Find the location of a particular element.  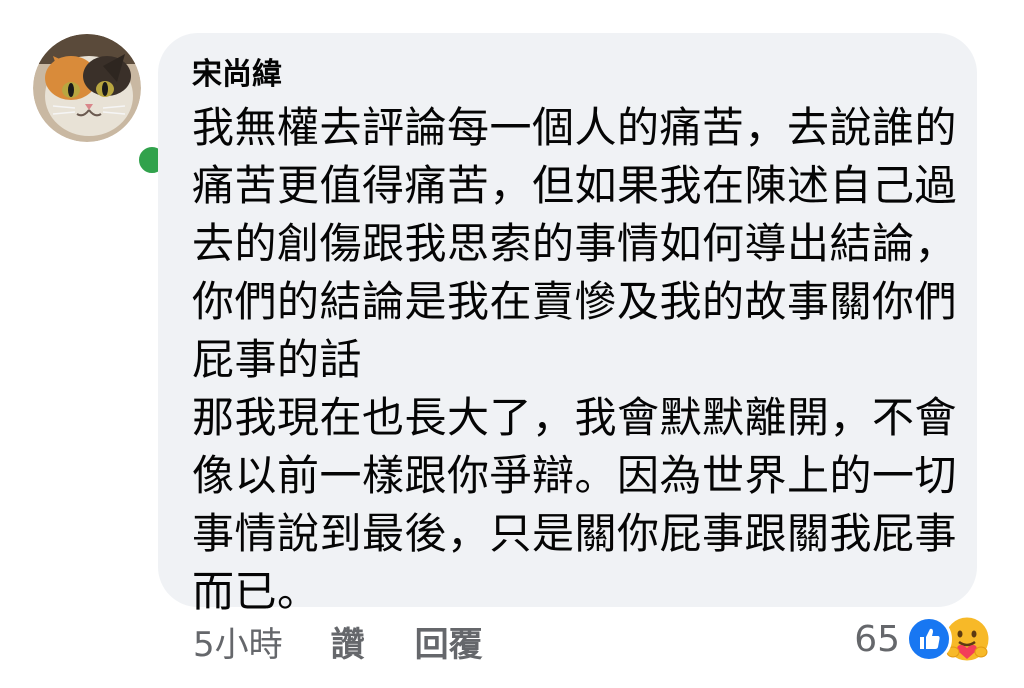

avatar is located at coordinates (101, 106).